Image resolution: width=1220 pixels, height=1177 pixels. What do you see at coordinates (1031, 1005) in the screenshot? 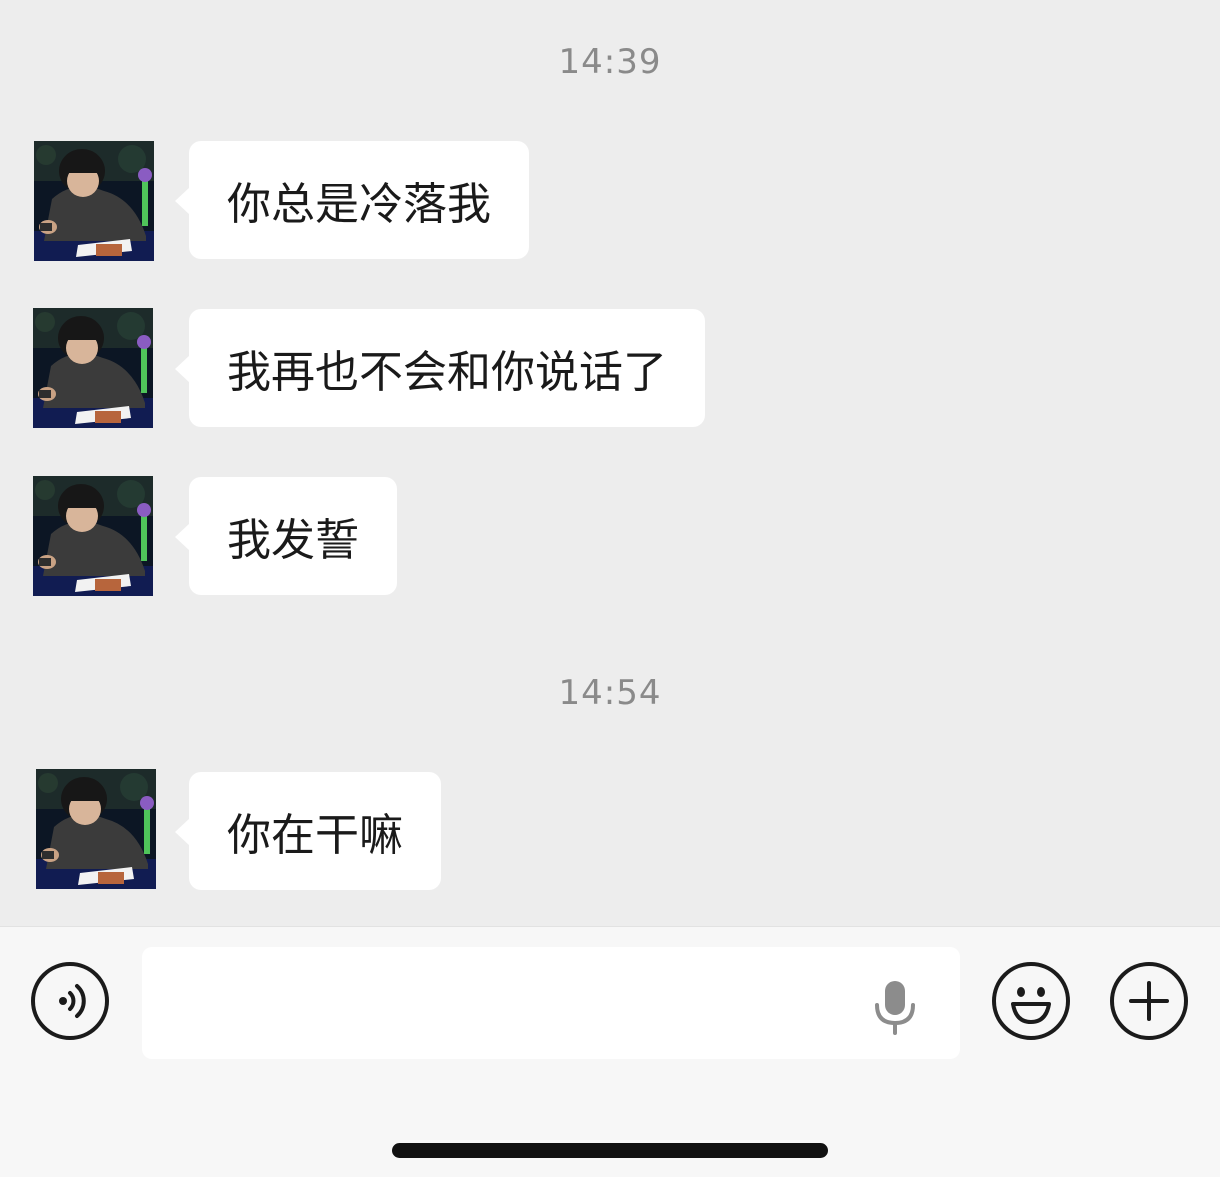
I see `smiley-face-icon` at bounding box center [1031, 1005].